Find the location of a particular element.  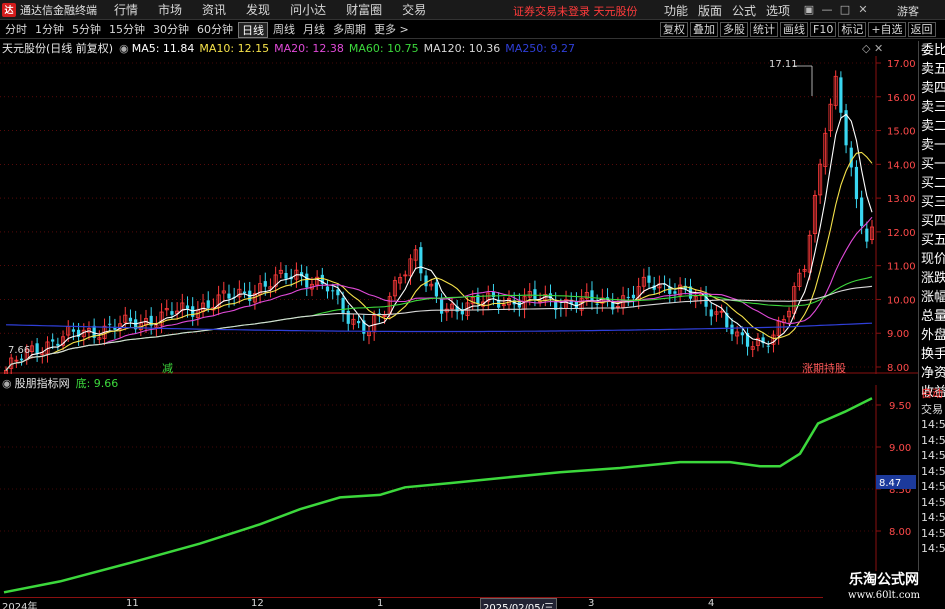

menu-hangqing: 行情 is located at coordinates (126, 9).